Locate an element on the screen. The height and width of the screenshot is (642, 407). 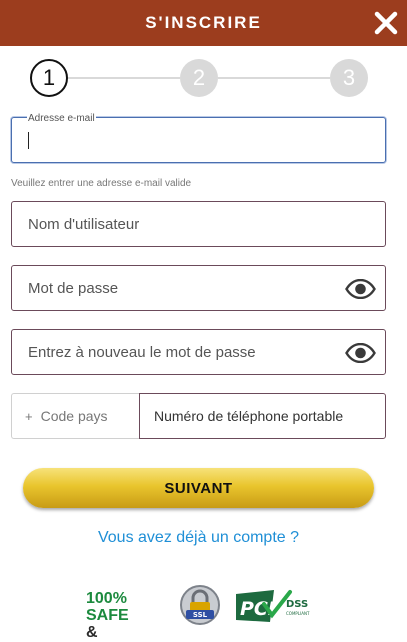
security-badges: 100% SAFE & SECURE SSL PCI DSS COMPLIANT is located at coordinates (203, 612).